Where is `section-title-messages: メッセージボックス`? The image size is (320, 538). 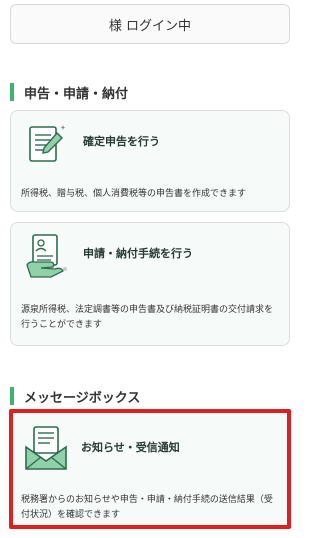 section-title-messages: メッセージボックス is located at coordinates (75, 396).